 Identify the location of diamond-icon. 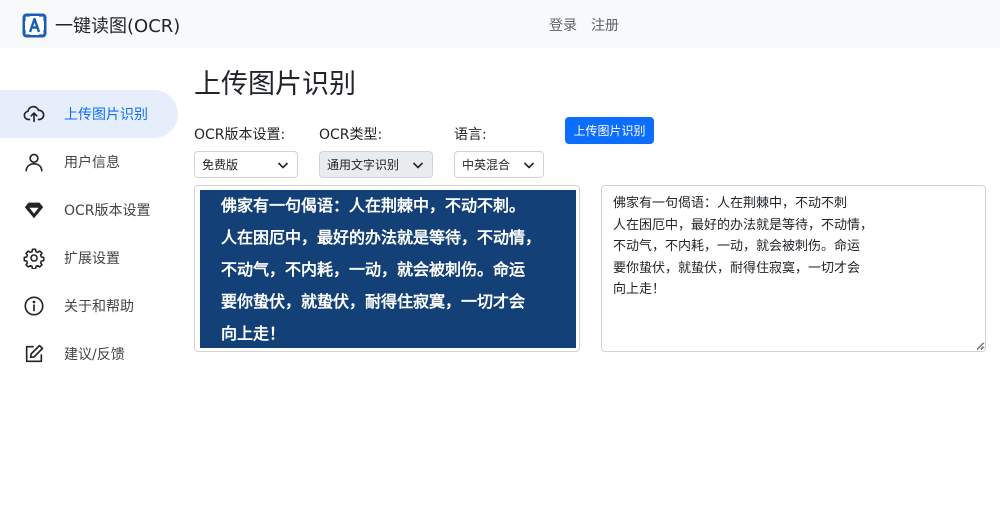
(34, 210).